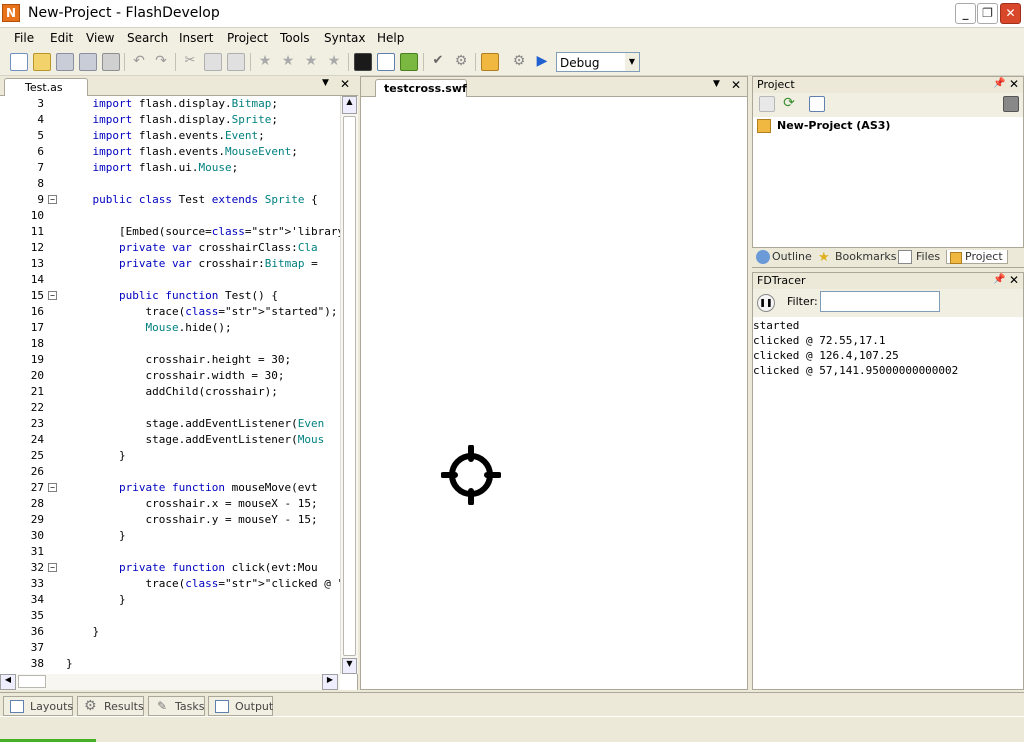  Describe the element at coordinates (965, 13) in the screenshot. I see `minimize-button: _` at that location.